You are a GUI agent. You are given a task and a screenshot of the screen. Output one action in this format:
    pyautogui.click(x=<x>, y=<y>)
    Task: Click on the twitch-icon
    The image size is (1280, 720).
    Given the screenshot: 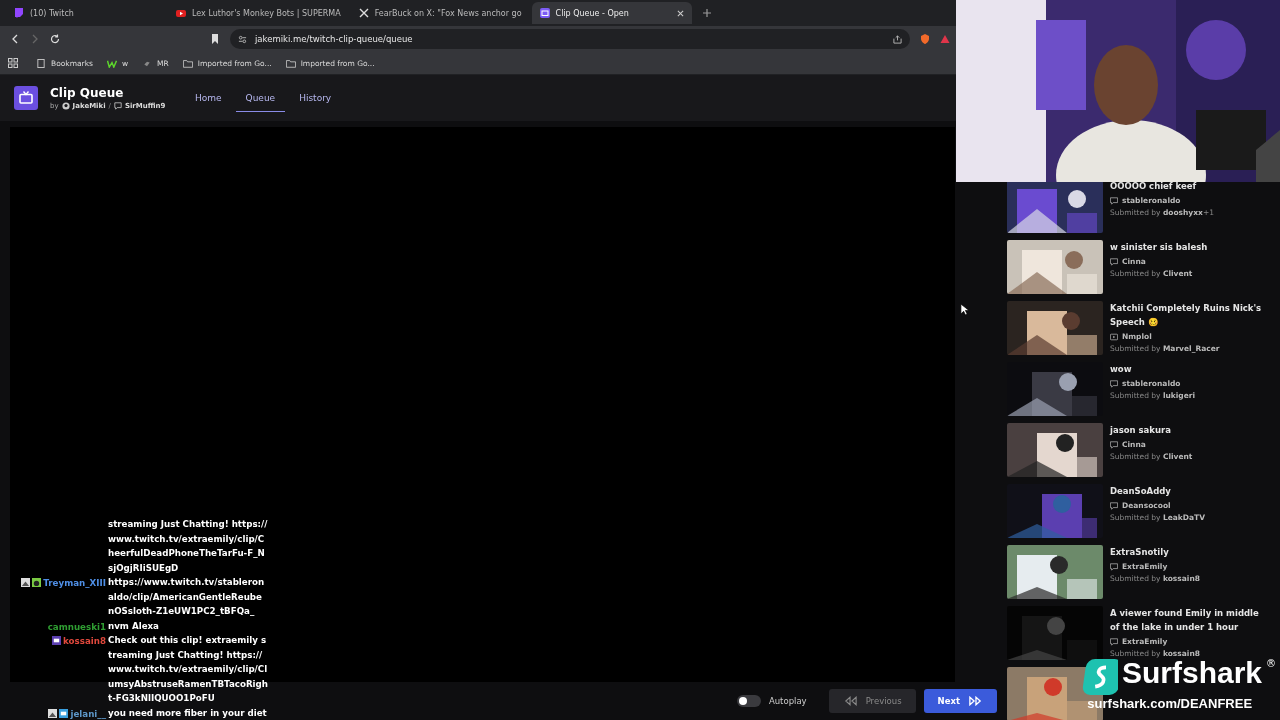 What is the action you would take?
    pyautogui.click(x=19, y=13)
    